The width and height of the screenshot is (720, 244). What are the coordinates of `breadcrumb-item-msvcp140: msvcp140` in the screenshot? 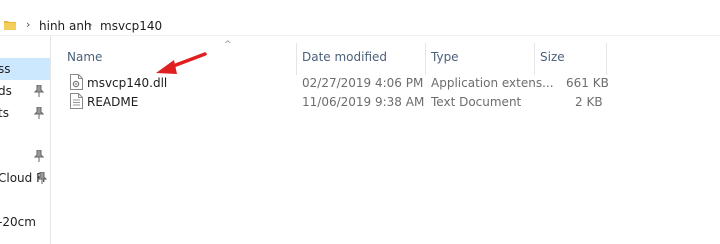 It's located at (131, 26).